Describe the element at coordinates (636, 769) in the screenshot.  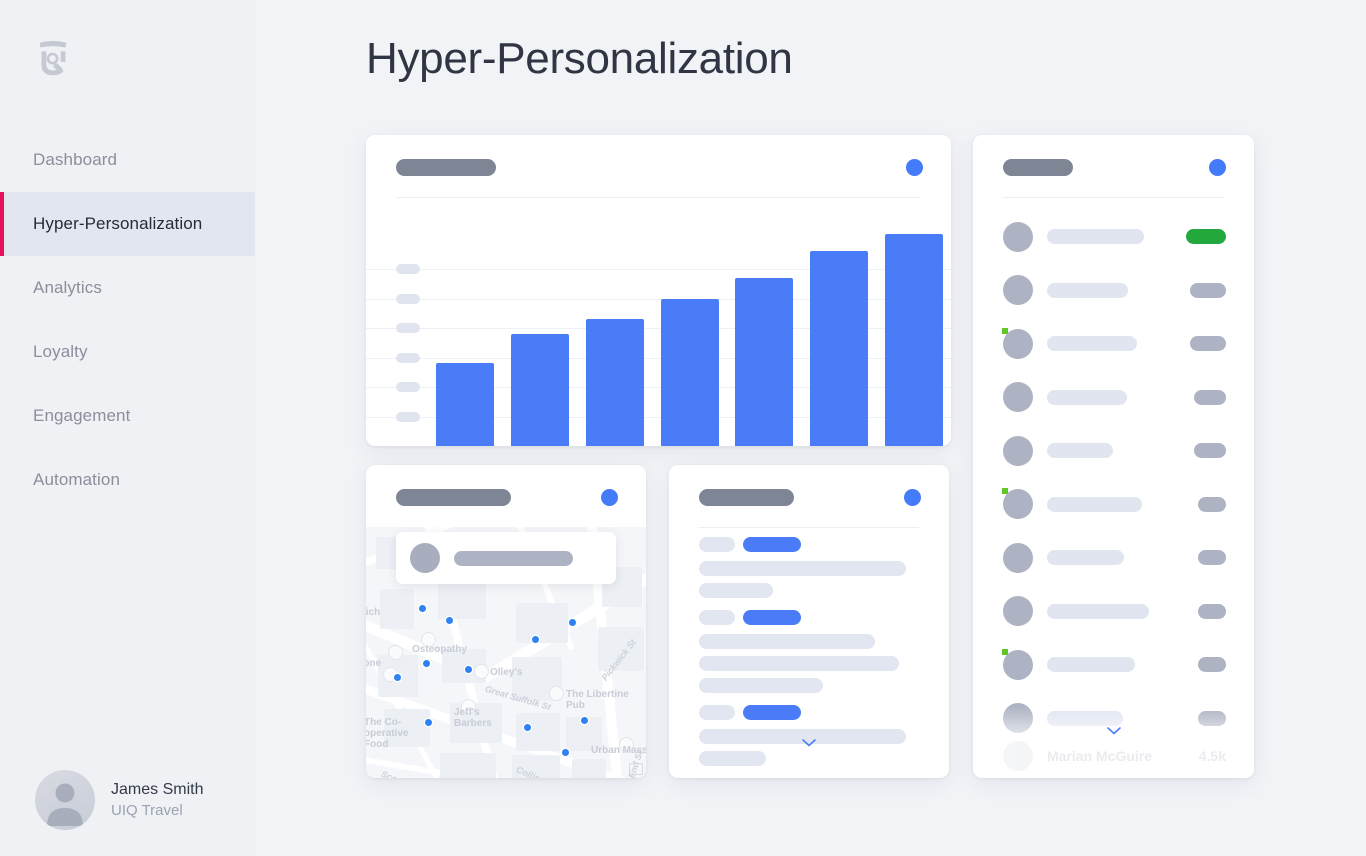
I see `map-attribution-icon` at that location.